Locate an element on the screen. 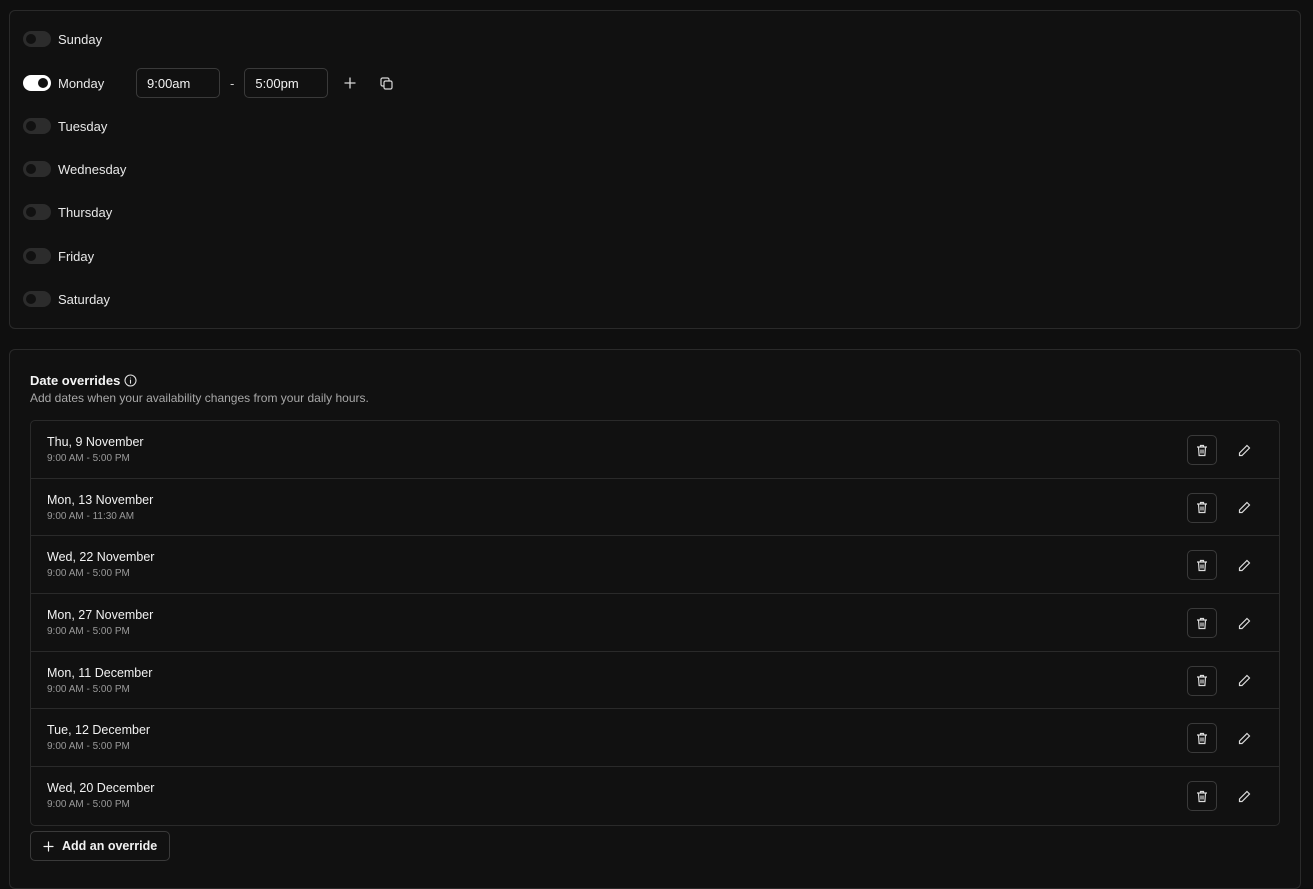 This screenshot has width=1313, height=889. day-row-friday: Friday is located at coordinates (79, 256).